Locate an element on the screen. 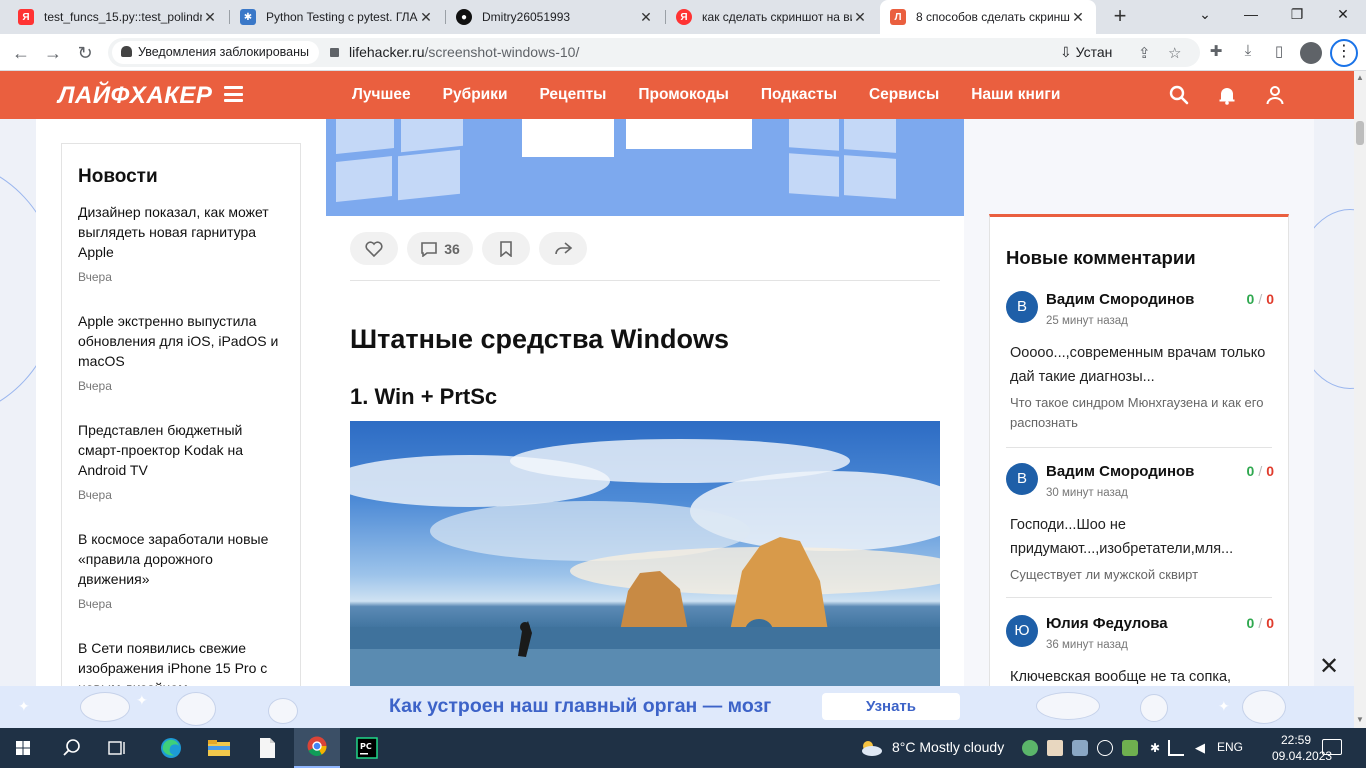 This screenshot has width=1366, height=768. notepad-icon is located at coordinates (267, 748).